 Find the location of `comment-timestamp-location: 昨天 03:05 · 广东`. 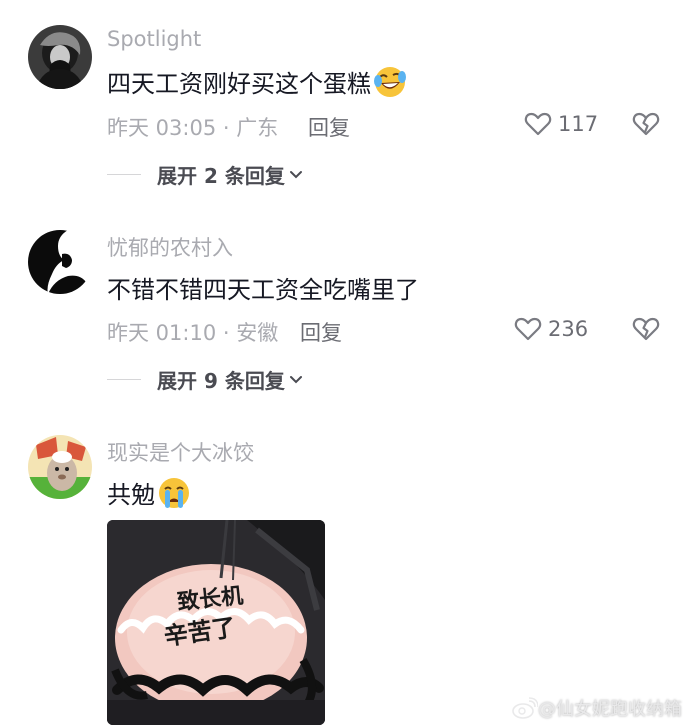

comment-timestamp-location: 昨天 03:05 · 广东 is located at coordinates (193, 128).